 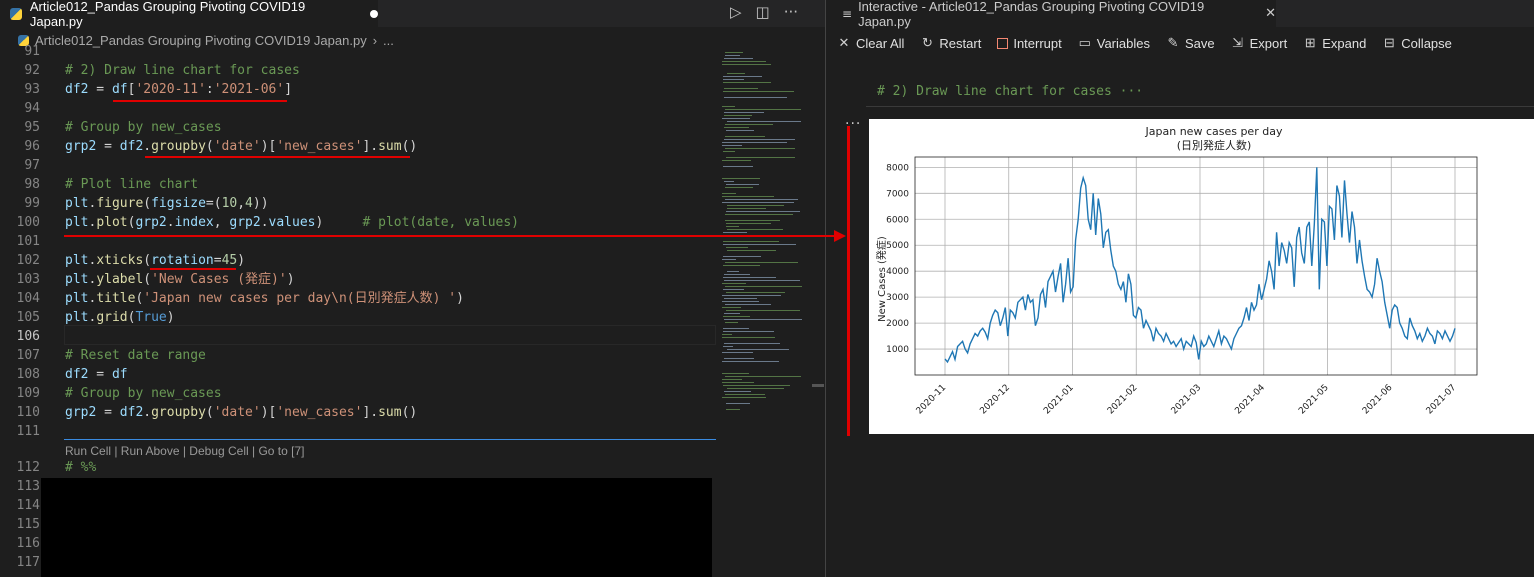 I want to click on annotation-arrow-line, so click(x=450, y=236).